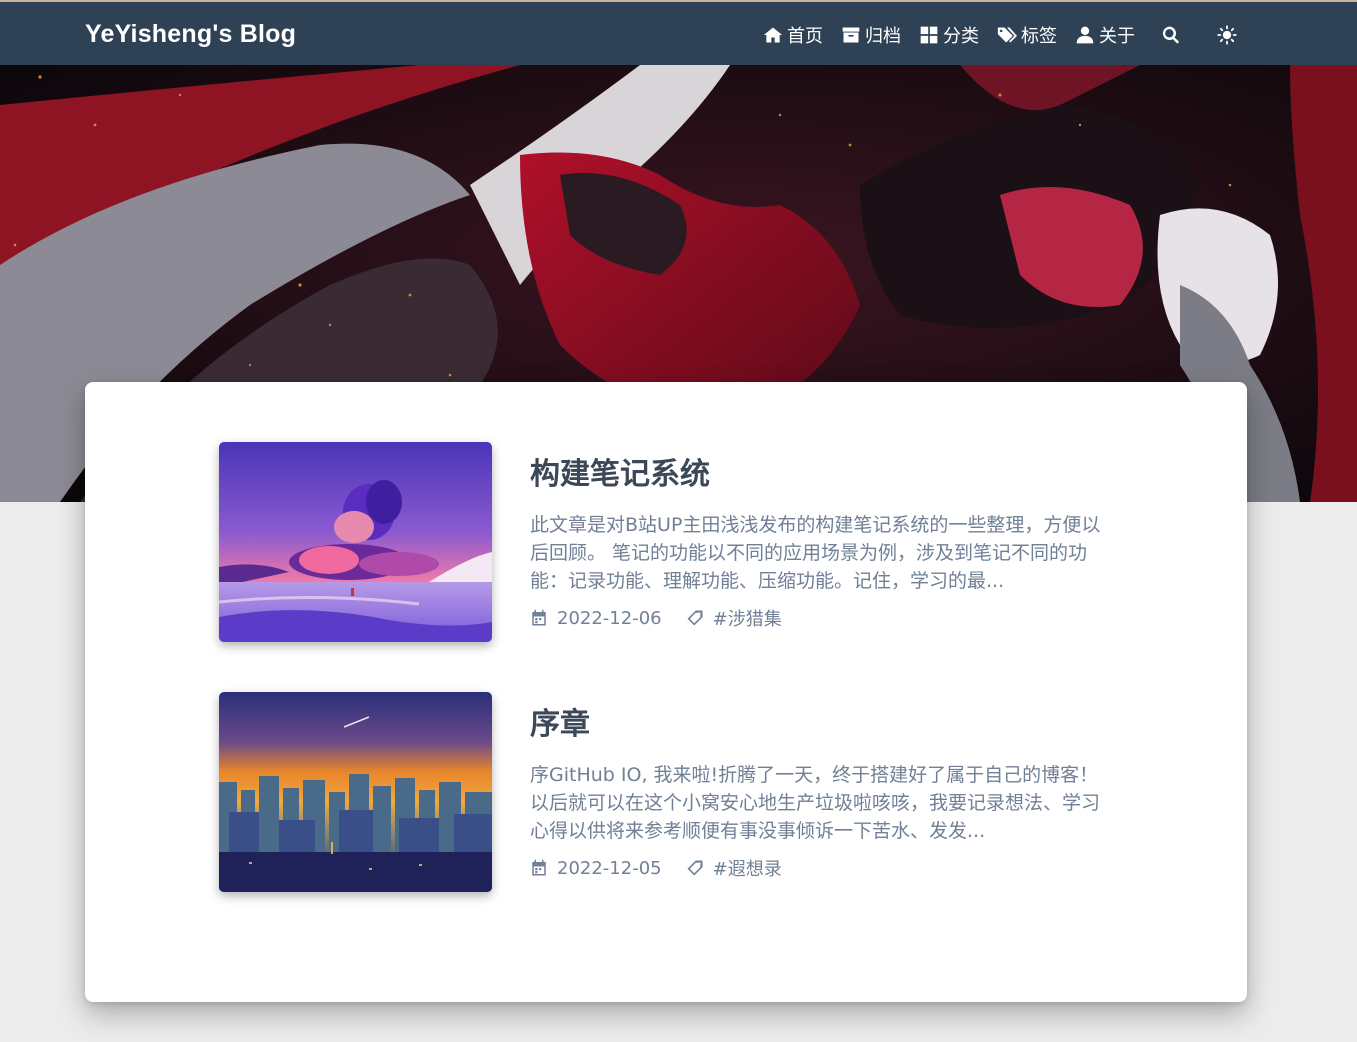  I want to click on search-button, so click(1171, 35).